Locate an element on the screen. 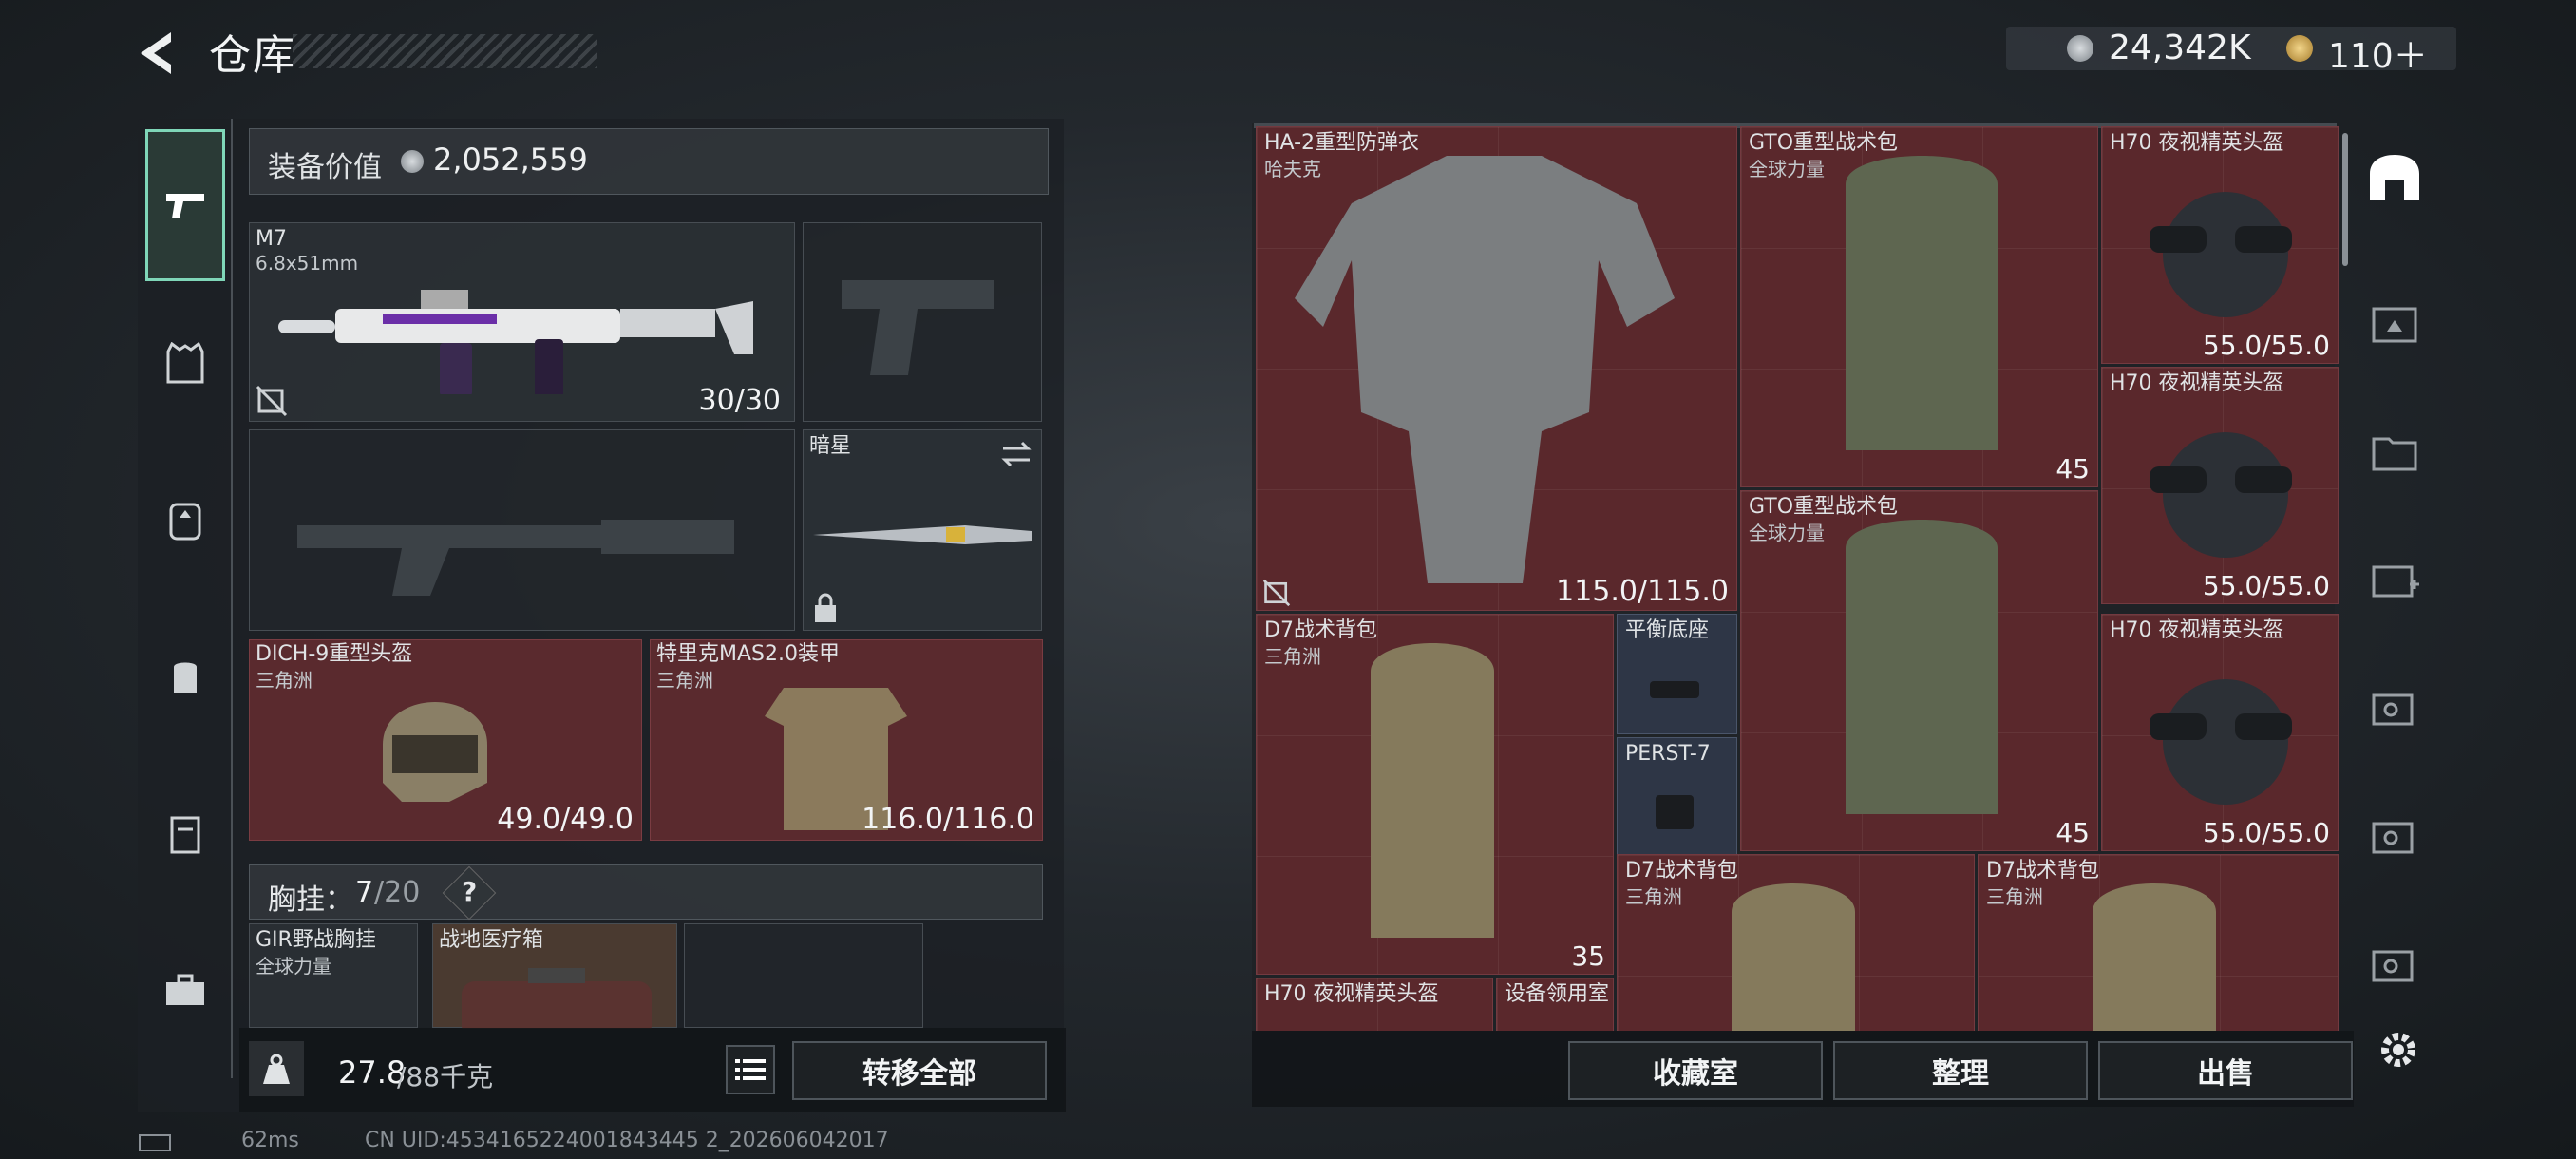 The height and width of the screenshot is (1159, 2576). stash-item: 设备领用室 is located at coordinates (1555, 1004).